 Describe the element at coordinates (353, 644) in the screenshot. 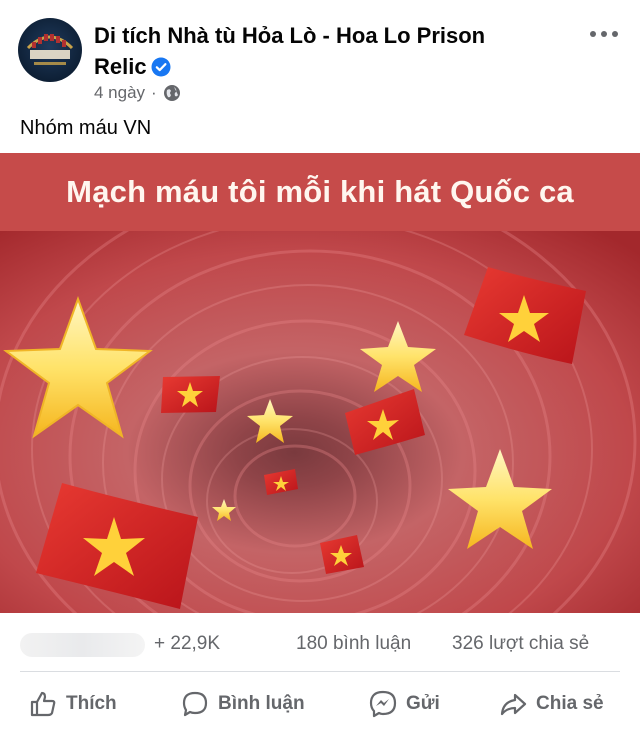

I see `comments-count: 180 bình luận` at that location.